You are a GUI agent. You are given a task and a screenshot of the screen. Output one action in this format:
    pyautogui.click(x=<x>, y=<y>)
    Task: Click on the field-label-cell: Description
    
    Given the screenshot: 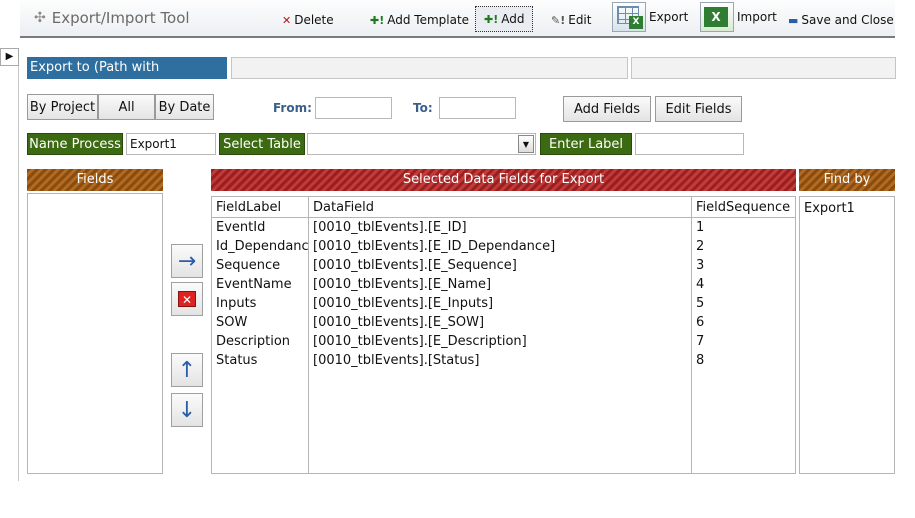 What is the action you would take?
    pyautogui.click(x=260, y=341)
    